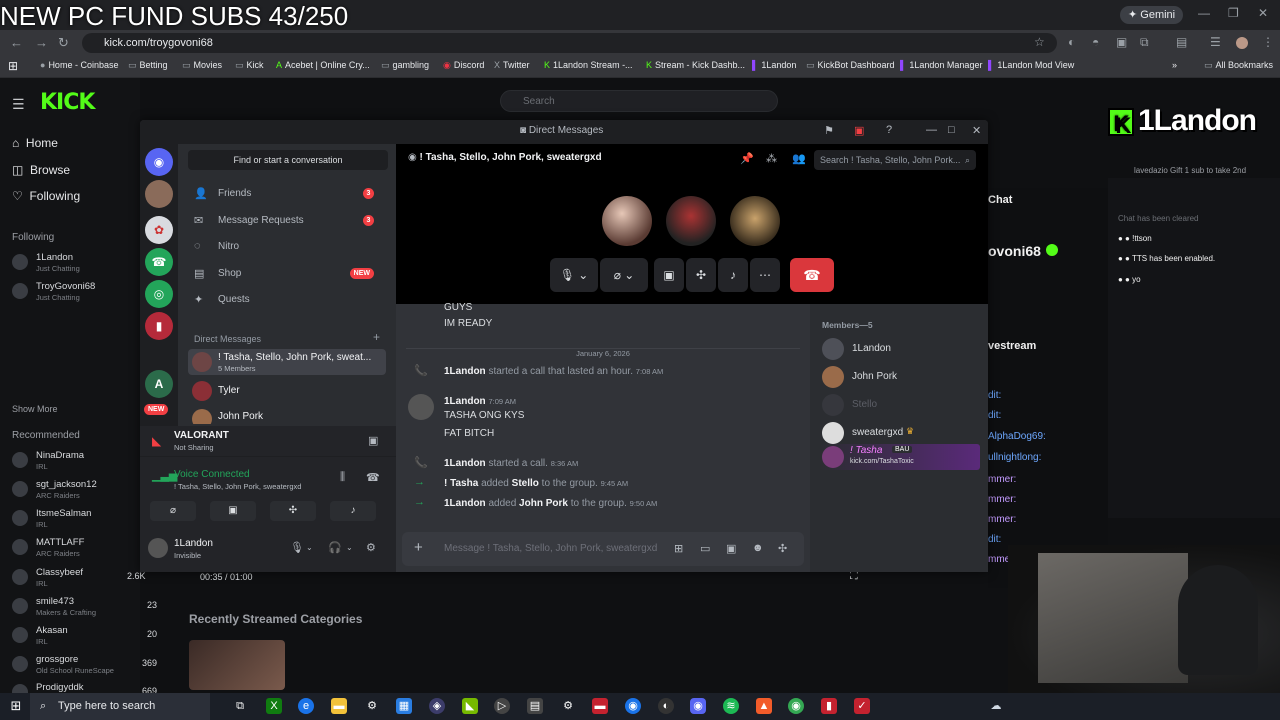 Image resolution: width=1280 pixels, height=720 pixels. What do you see at coordinates (373, 440) in the screenshot?
I see `share-screen-icon: ▣` at bounding box center [373, 440].